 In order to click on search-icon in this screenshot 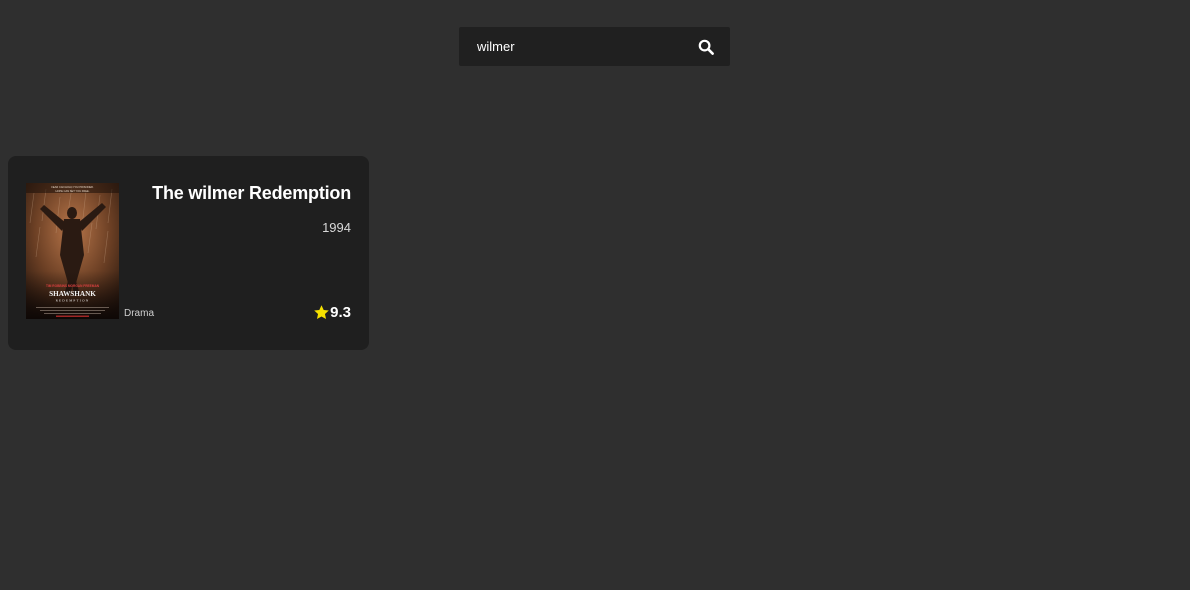, I will do `click(706, 47)`.